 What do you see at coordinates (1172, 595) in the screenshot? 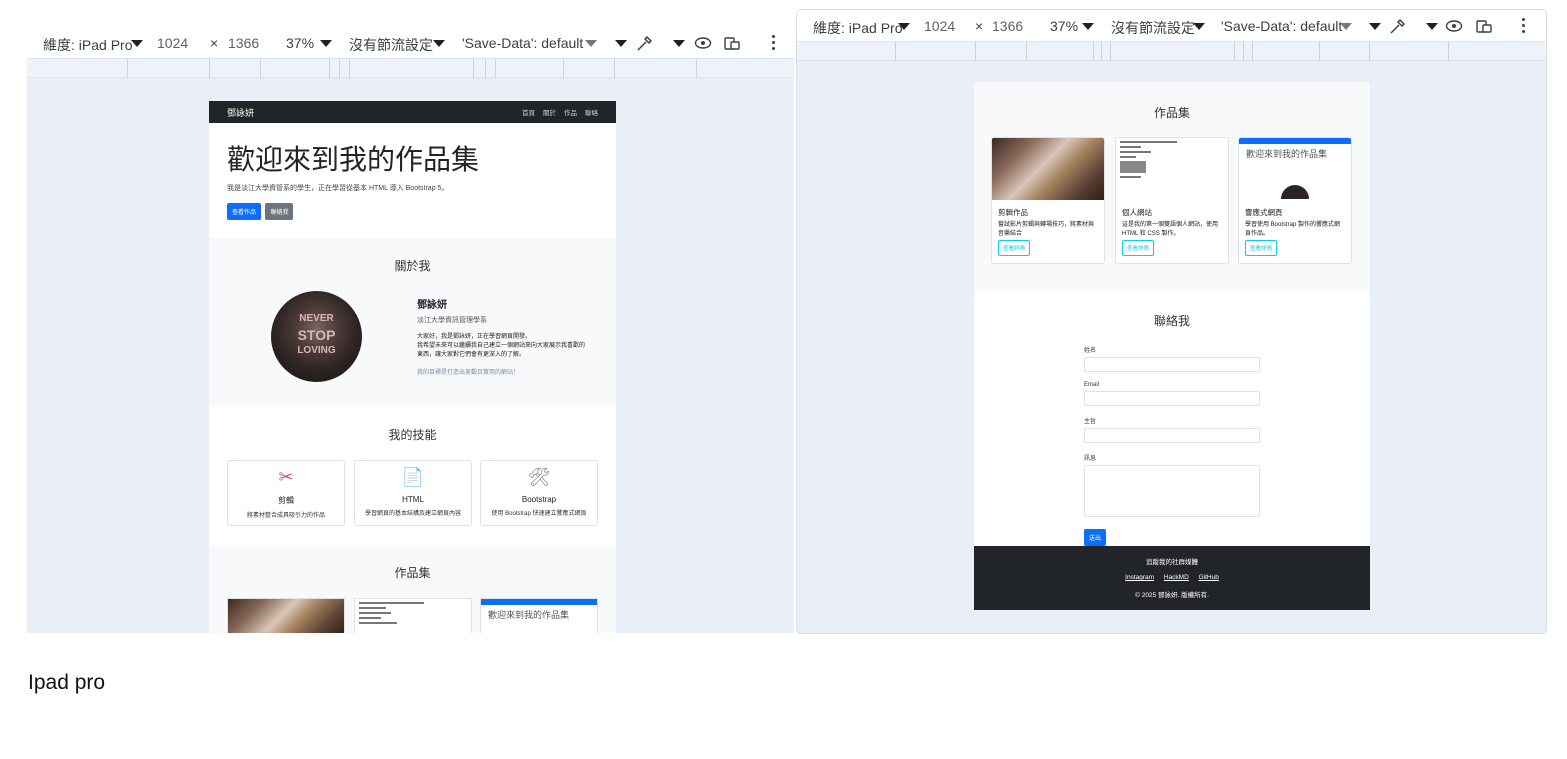
I see `footer-copyright: © 2025 鄧詠妍. 版權所有.` at bounding box center [1172, 595].